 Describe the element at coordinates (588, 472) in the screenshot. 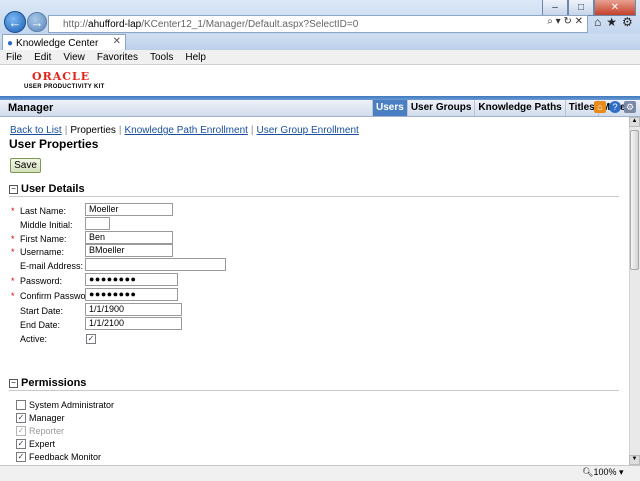

I see `magnifier-icon: 🔍︎` at that location.